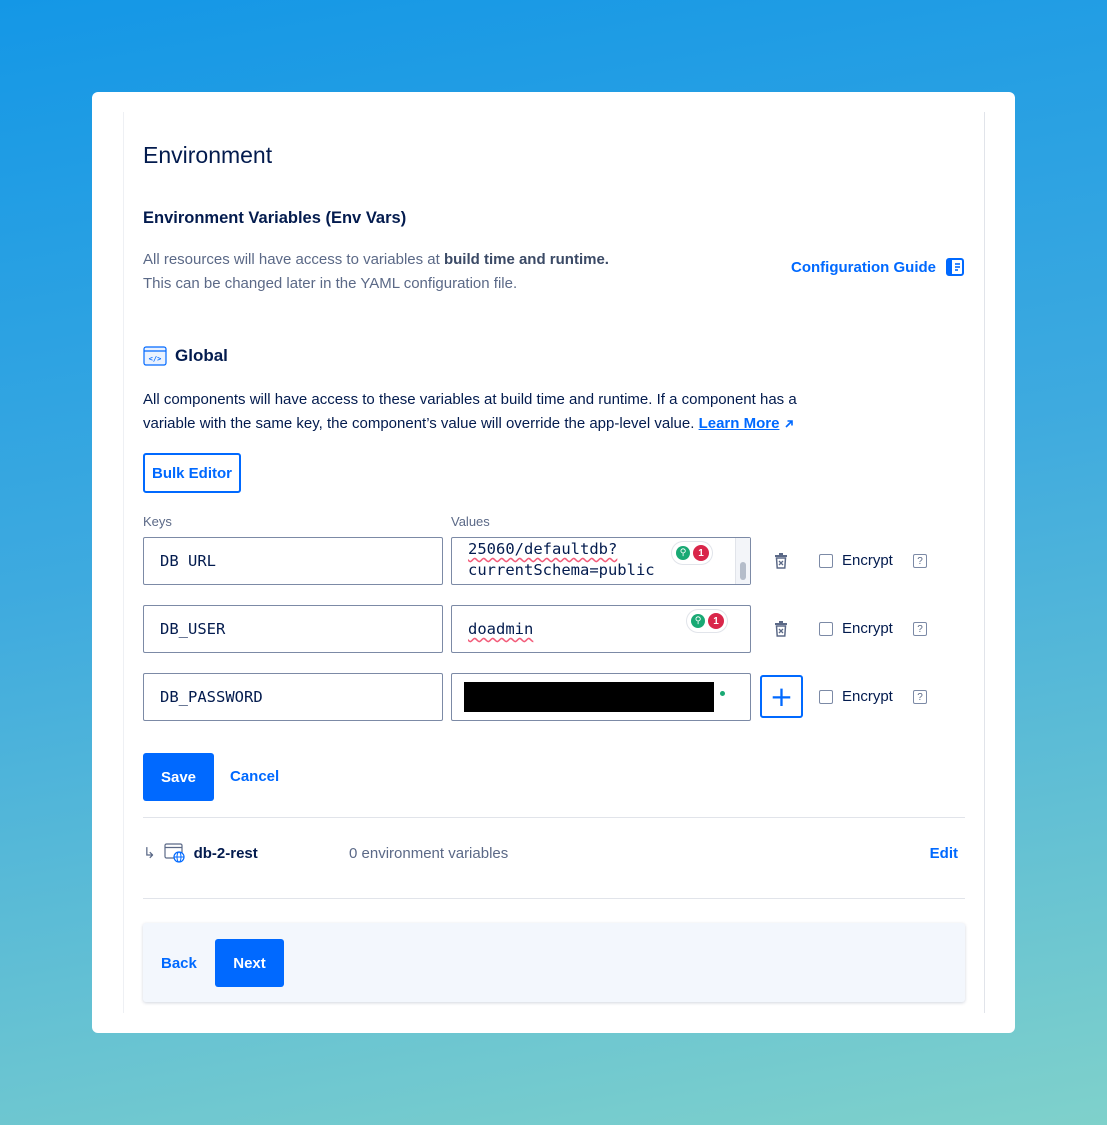  Describe the element at coordinates (944, 853) in the screenshot. I see `edit-component-link: Edit` at that location.